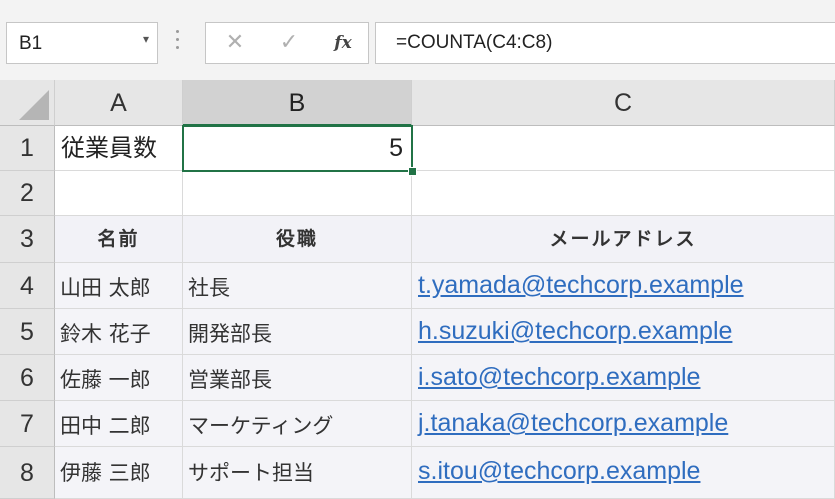 The height and width of the screenshot is (499, 835). Describe the element at coordinates (297, 193) in the screenshot. I see `cell-b2` at that location.